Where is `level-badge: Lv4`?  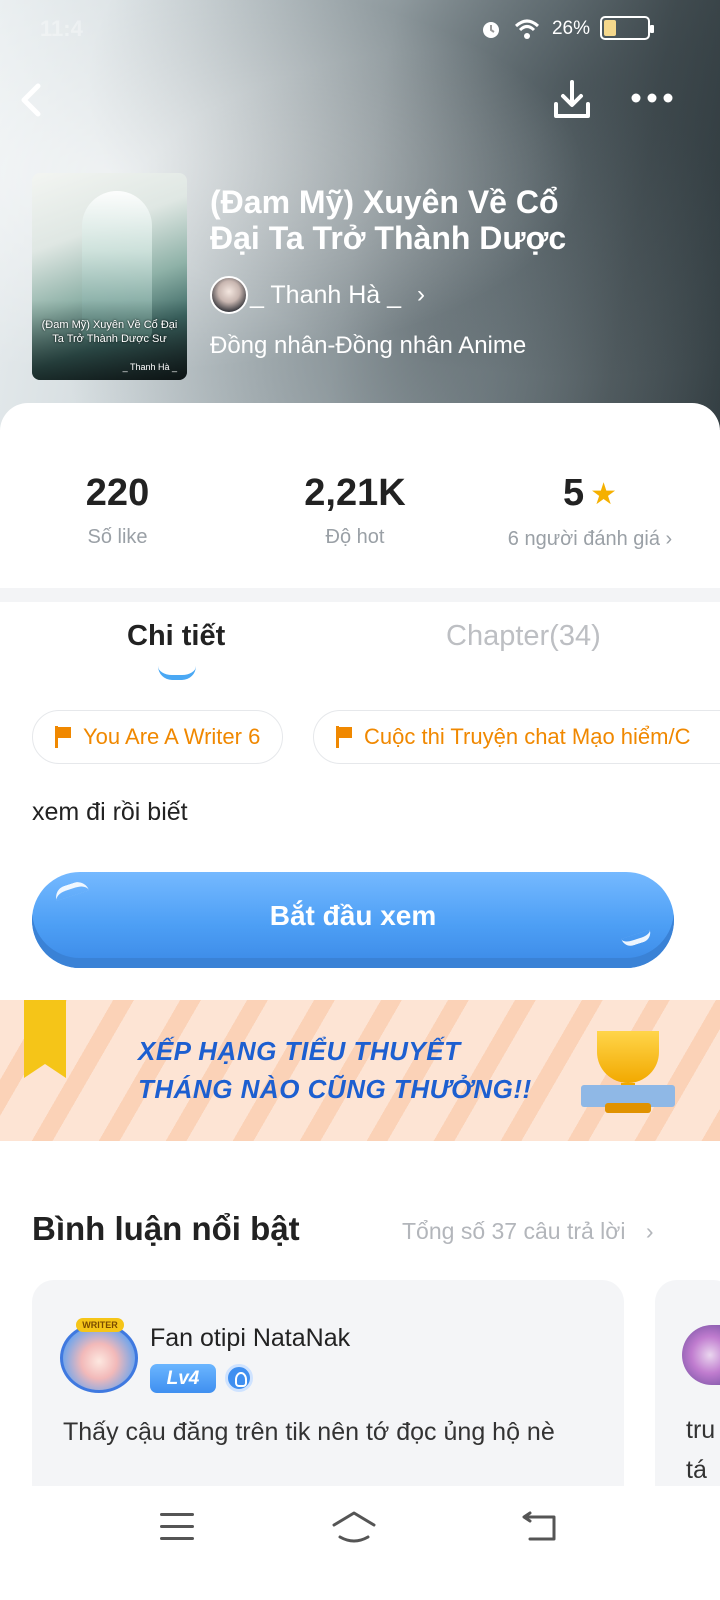
level-badge: Lv4 is located at coordinates (183, 1378).